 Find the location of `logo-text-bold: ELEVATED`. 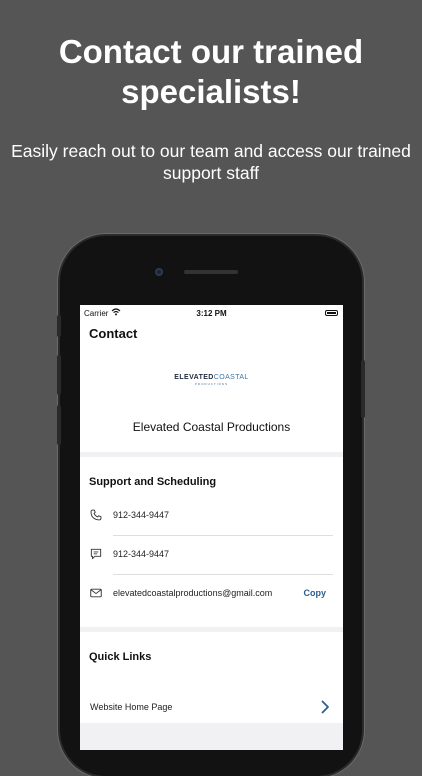

logo-text-bold: ELEVATED is located at coordinates (194, 377).